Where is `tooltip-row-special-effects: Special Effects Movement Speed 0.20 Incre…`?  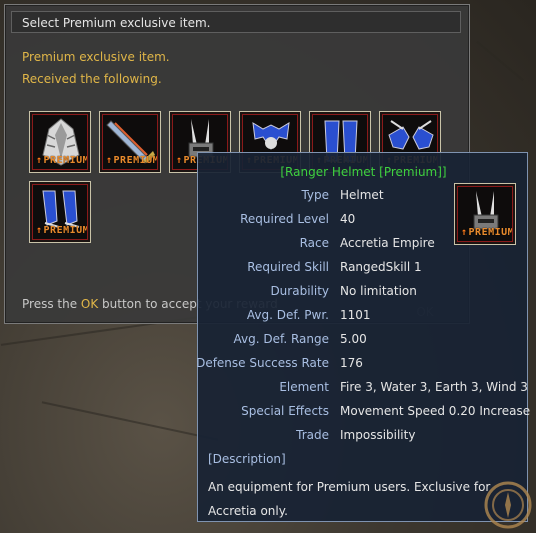 tooltip-row-special-effects: Special Effects Movement Speed 0.20 Incre… is located at coordinates (364, 412).